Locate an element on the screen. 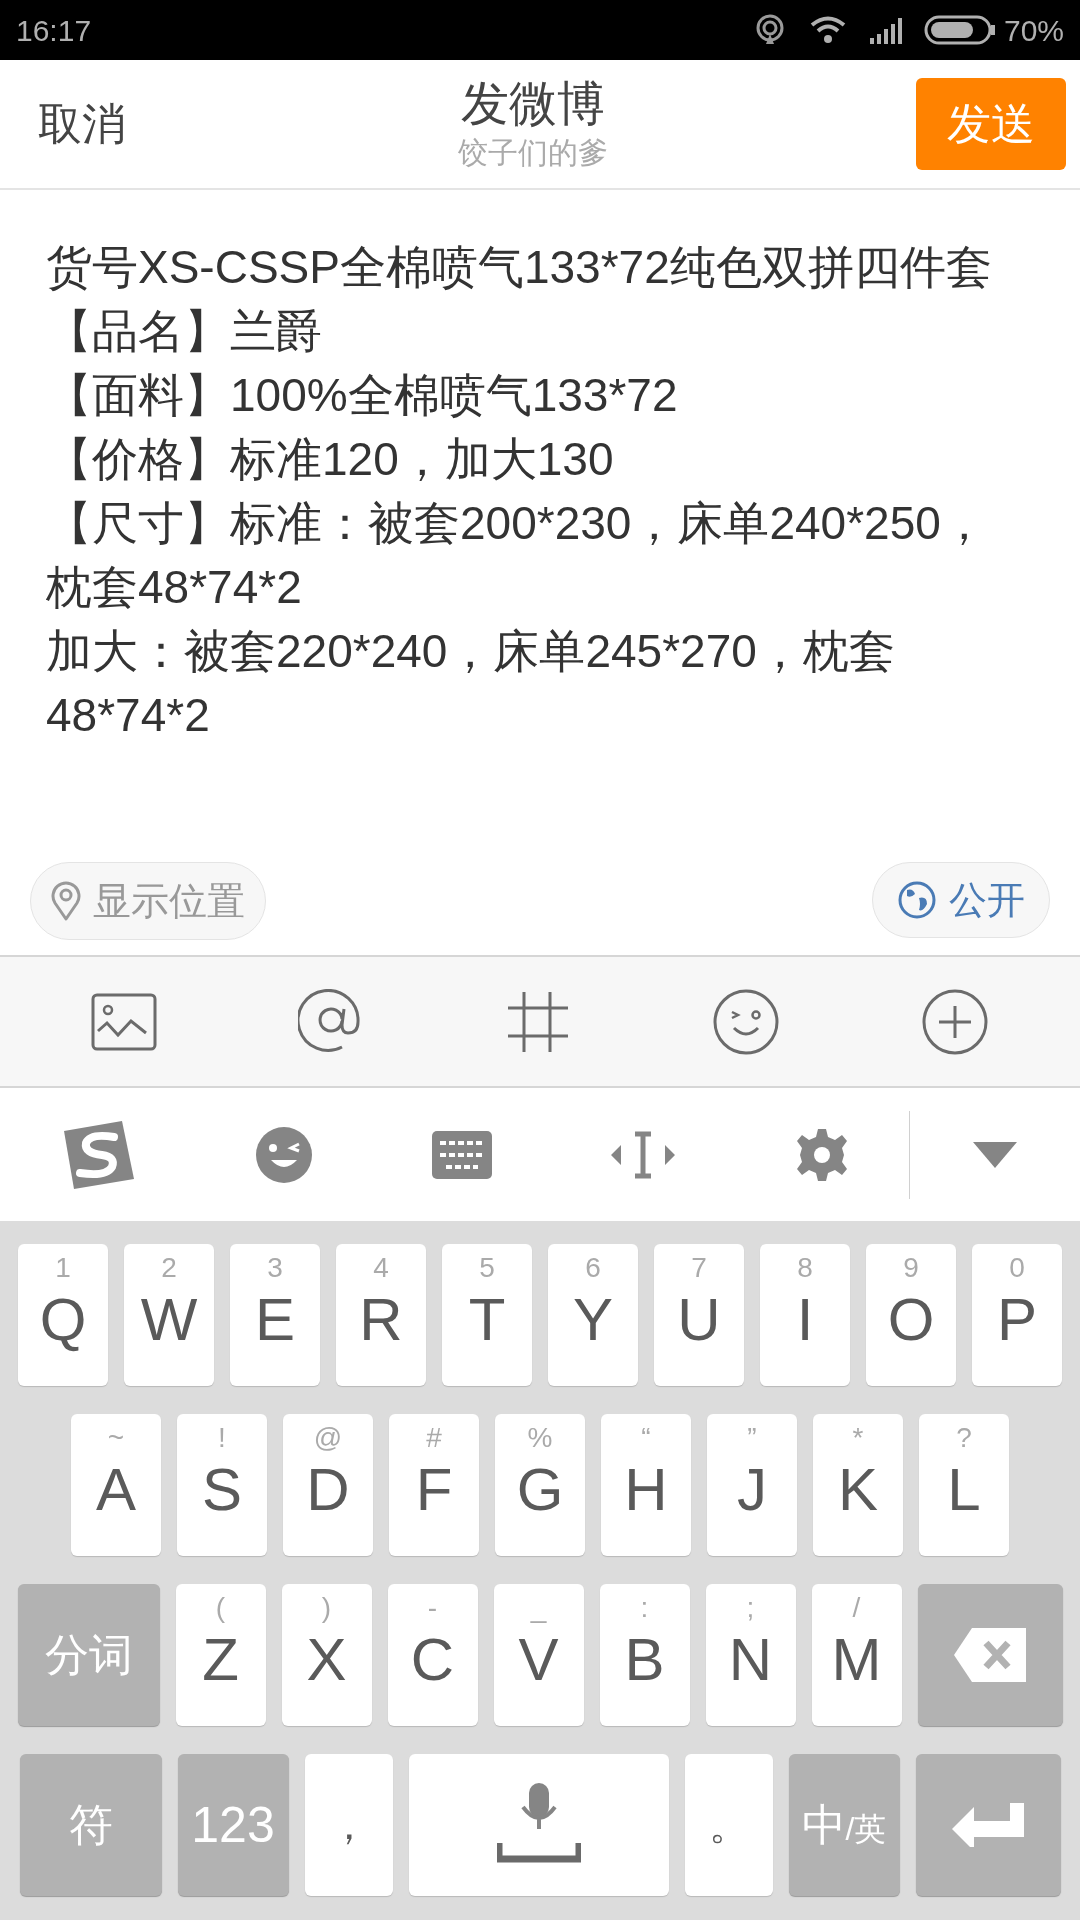  letter-key: : B is located at coordinates (644, 1655).